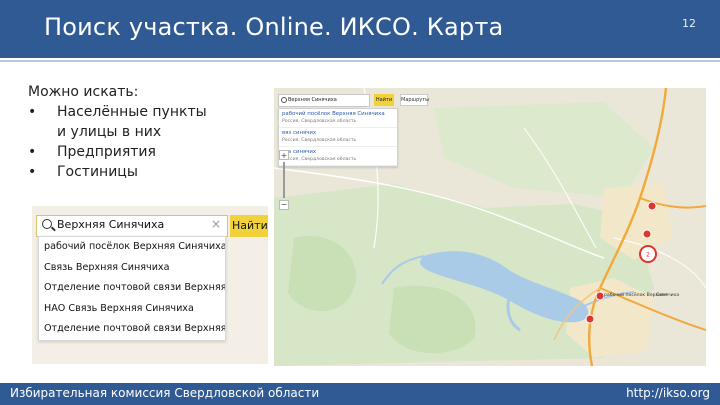 Image resolution: width=720 pixels, height=405 pixels. What do you see at coordinates (689, 23) in the screenshot?
I see `slide-number: 12` at bounding box center [689, 23].